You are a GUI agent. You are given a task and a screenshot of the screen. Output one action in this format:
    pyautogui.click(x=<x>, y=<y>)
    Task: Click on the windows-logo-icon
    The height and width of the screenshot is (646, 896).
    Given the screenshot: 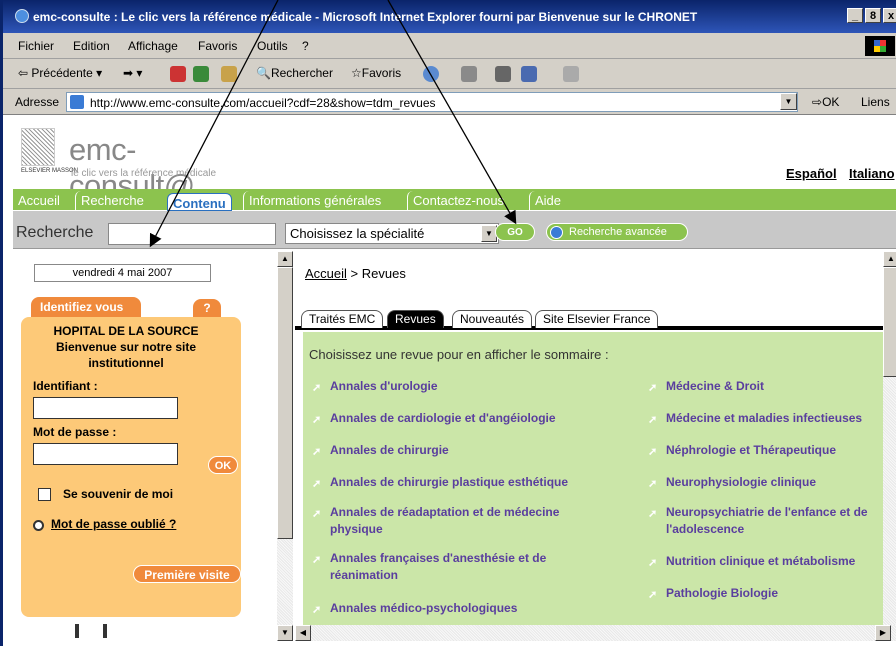 What is the action you would take?
    pyautogui.click(x=880, y=46)
    